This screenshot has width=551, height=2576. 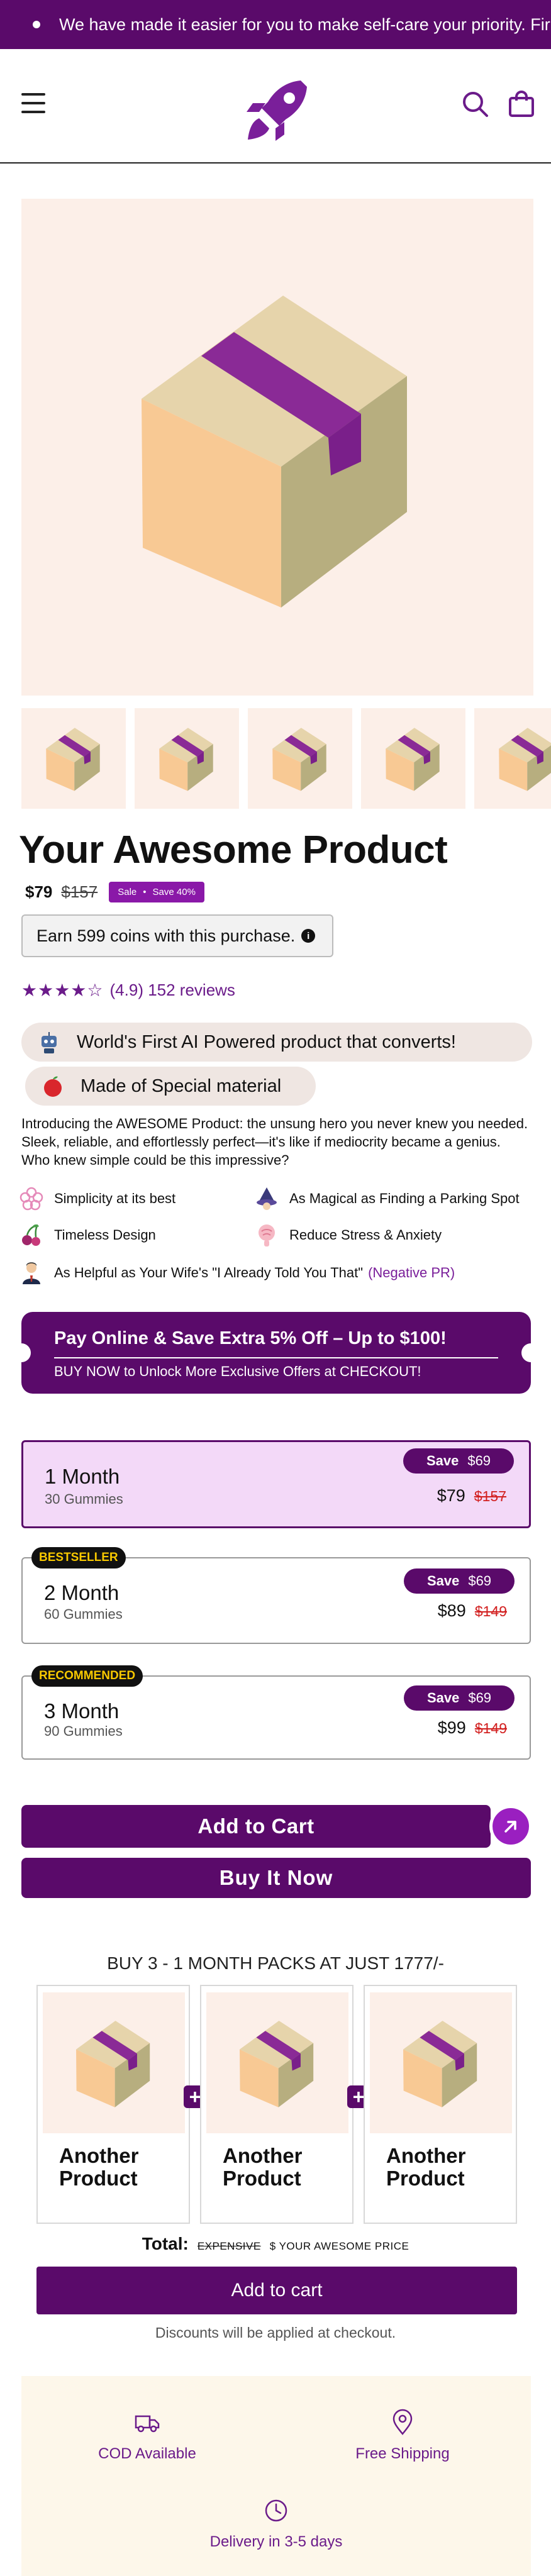 What do you see at coordinates (182, 1085) in the screenshot?
I see `highlight-text: Made of Special material` at bounding box center [182, 1085].